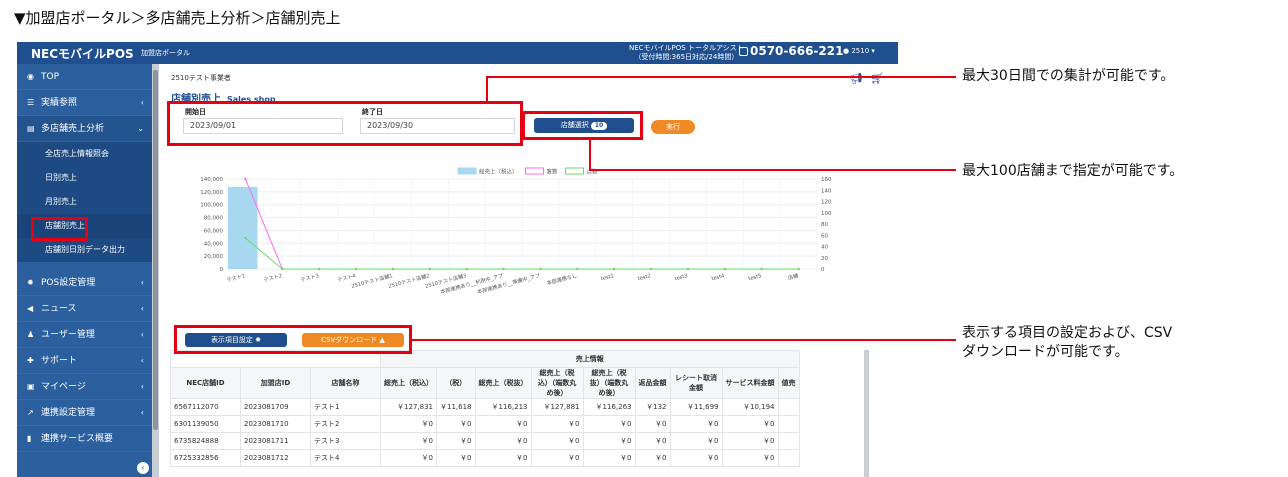 The height and width of the screenshot is (477, 1288). What do you see at coordinates (84, 361) in the screenshot?
I see `sidebar-item-support: ✚ サポート ‹` at bounding box center [84, 361].